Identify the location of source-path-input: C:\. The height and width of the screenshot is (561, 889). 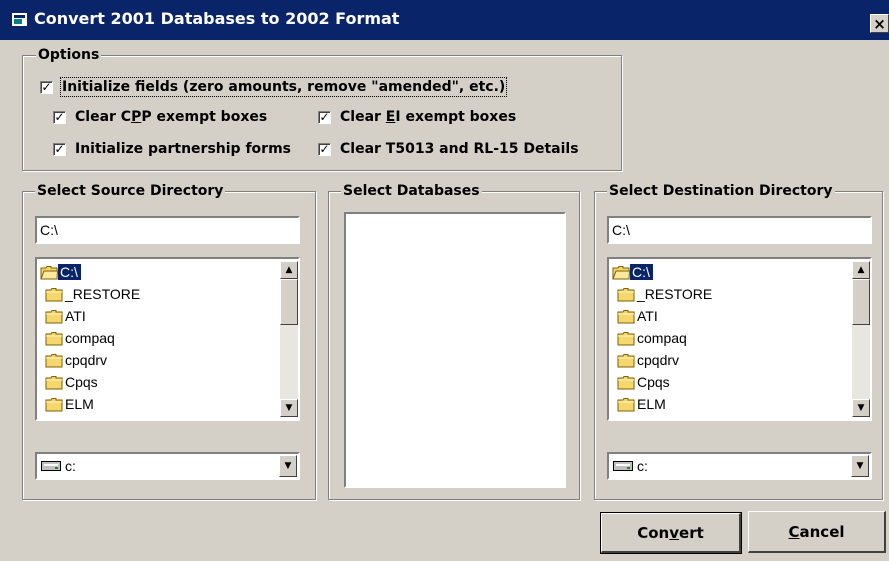
(167, 230).